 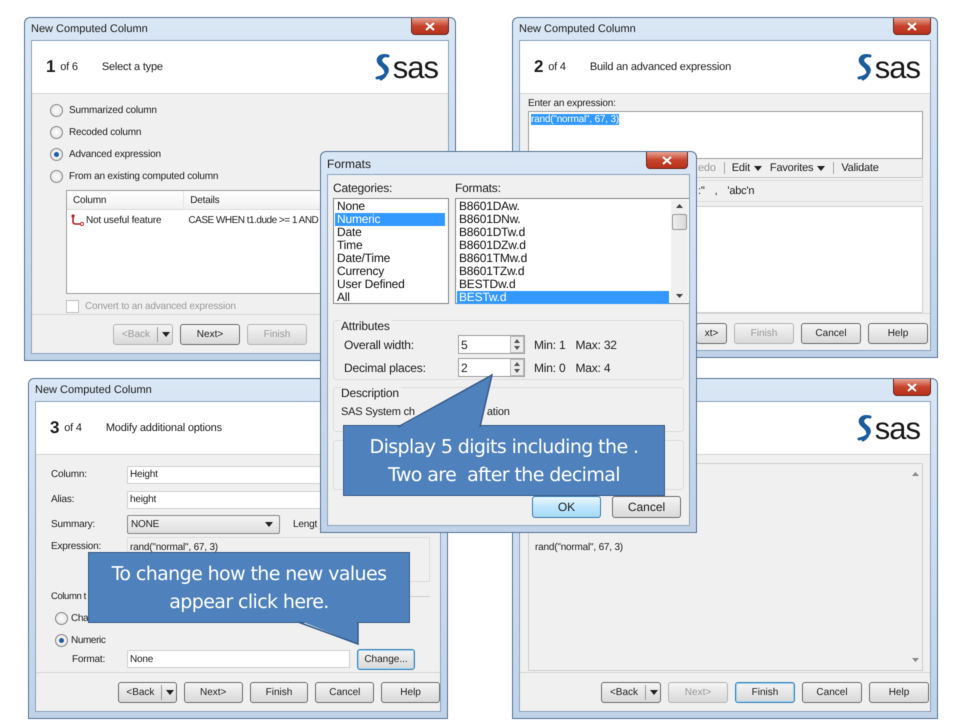 What do you see at coordinates (390, 245) in the screenshot?
I see `list-item: Time` at bounding box center [390, 245].